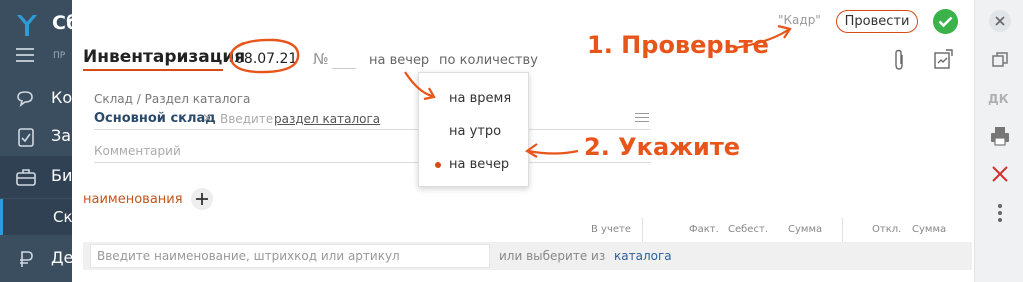 Image resolution: width=1023 pixels, height=282 pixels. I want to click on post-button: Провести, so click(877, 21).